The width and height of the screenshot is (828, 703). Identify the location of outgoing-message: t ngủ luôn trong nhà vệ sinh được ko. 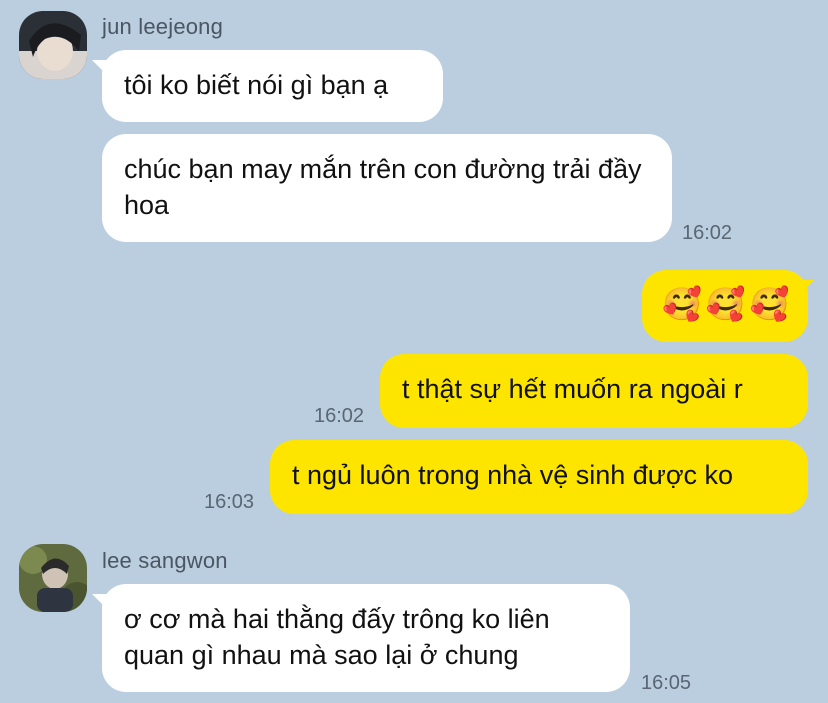
(539, 477).